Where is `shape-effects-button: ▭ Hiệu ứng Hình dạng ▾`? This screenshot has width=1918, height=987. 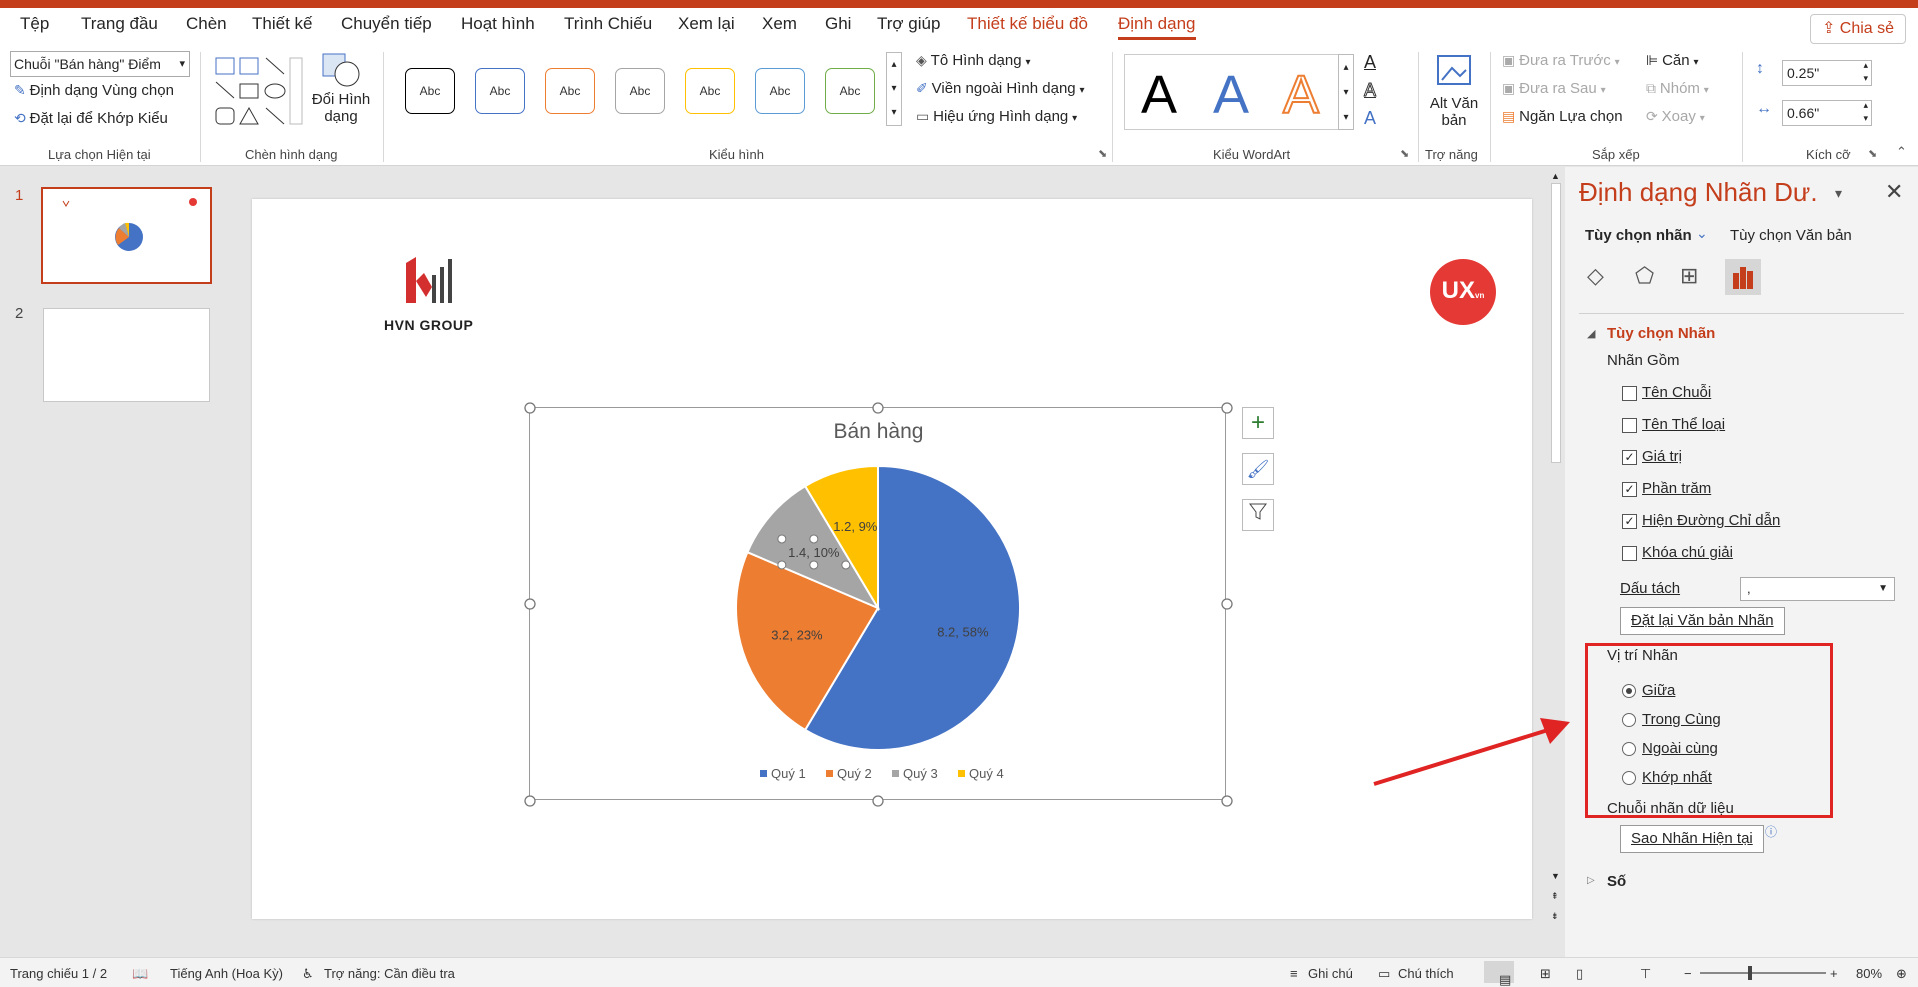 shape-effects-button: ▭ Hiệu ứng Hình dạng ▾ is located at coordinates (996, 116).